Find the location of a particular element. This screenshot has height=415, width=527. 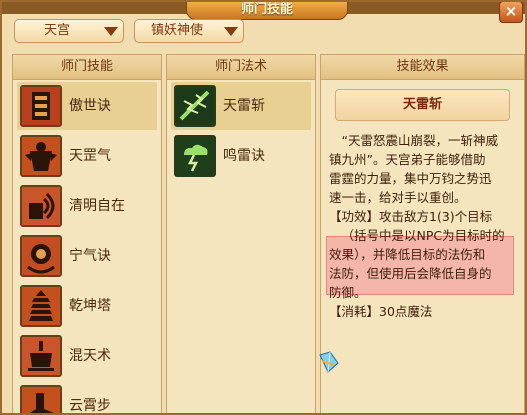

effect-line: 效果），并降低目标的法伤和 is located at coordinates (407, 254).